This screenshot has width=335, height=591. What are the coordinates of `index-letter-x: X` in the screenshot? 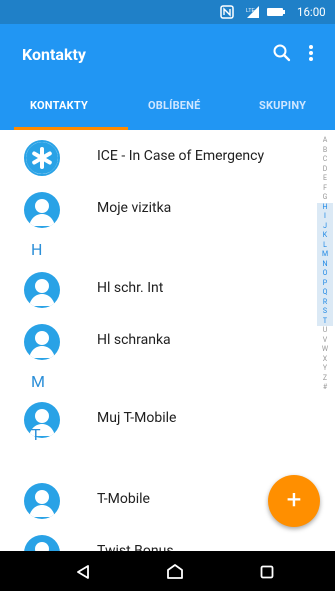 It's located at (325, 360).